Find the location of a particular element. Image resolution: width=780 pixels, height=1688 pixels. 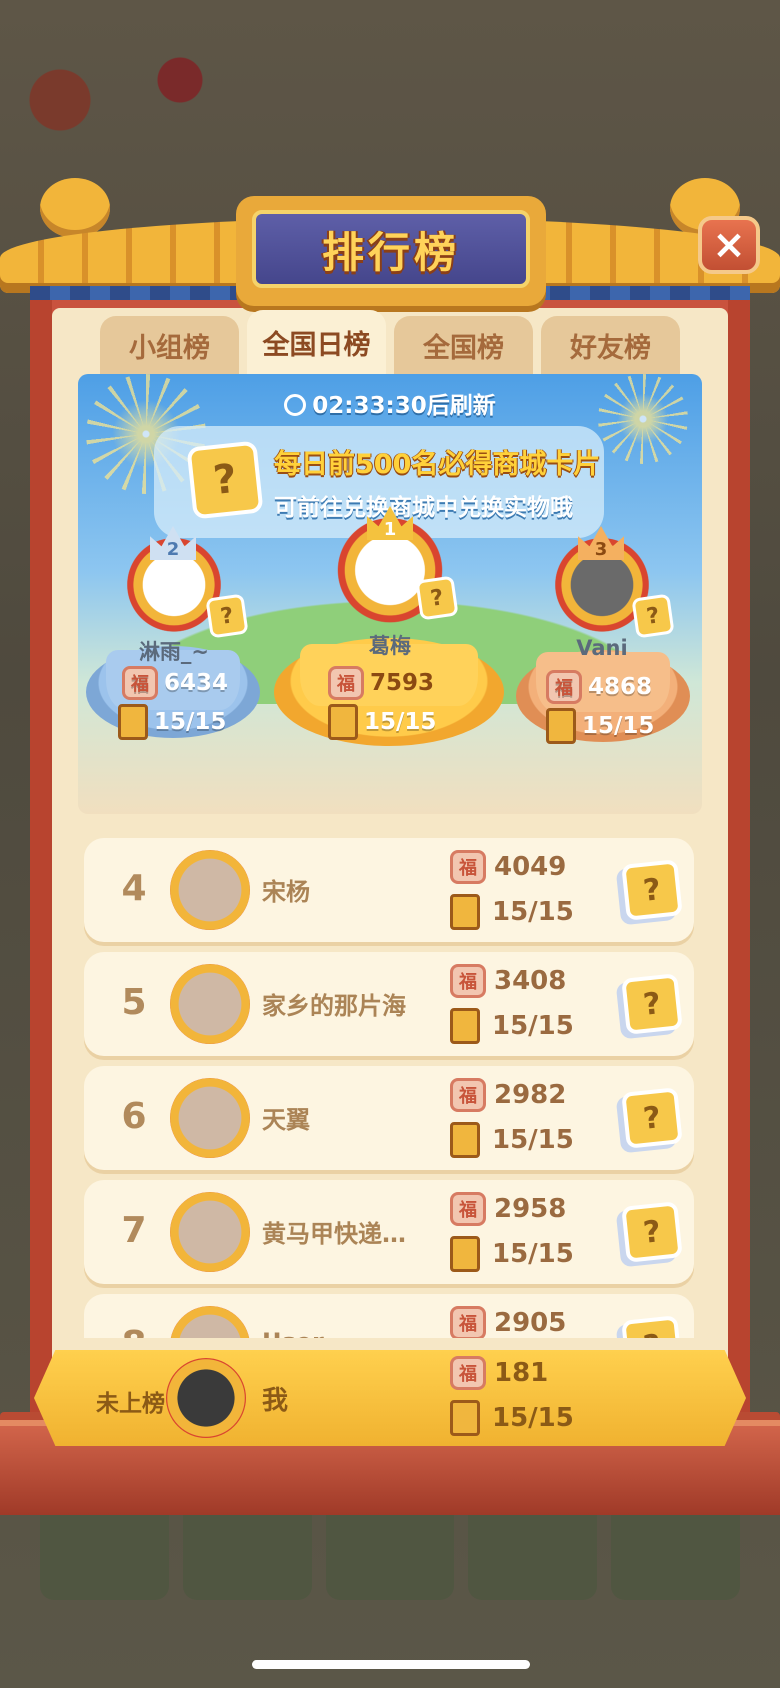

score: 福 3408 is located at coordinates (508, 981).